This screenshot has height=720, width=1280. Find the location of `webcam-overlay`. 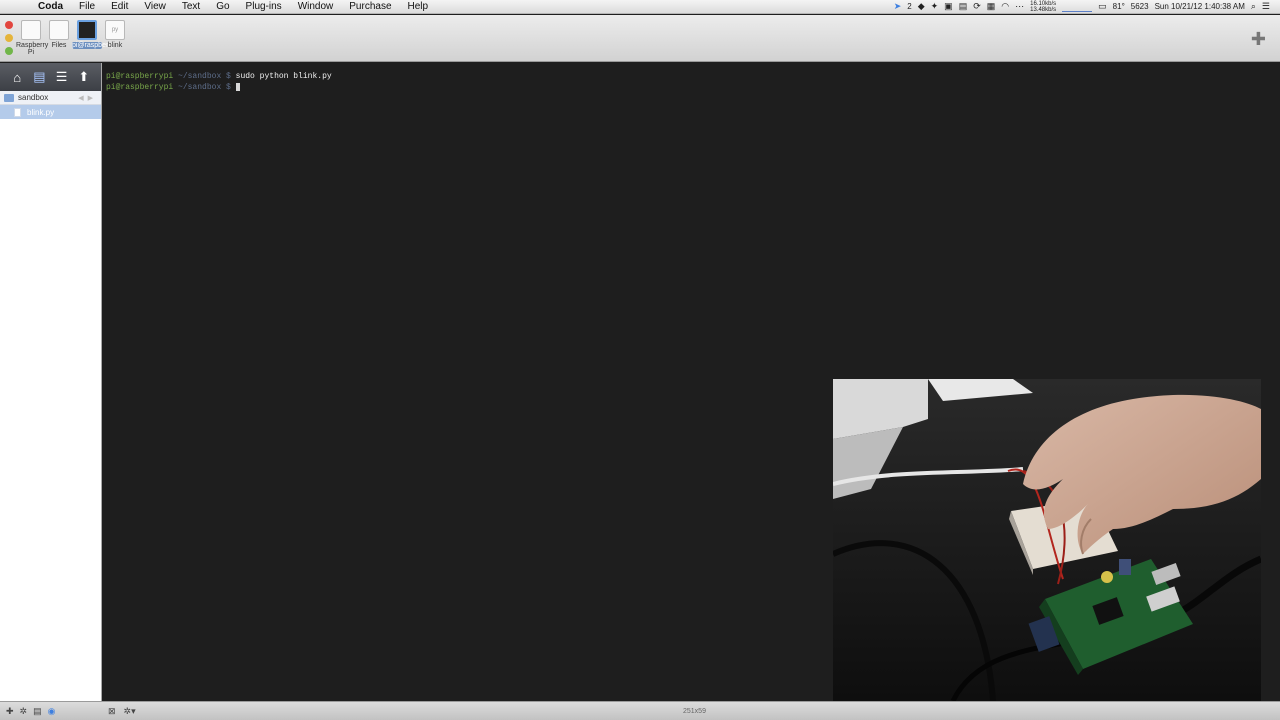

webcam-overlay is located at coordinates (1047, 540).